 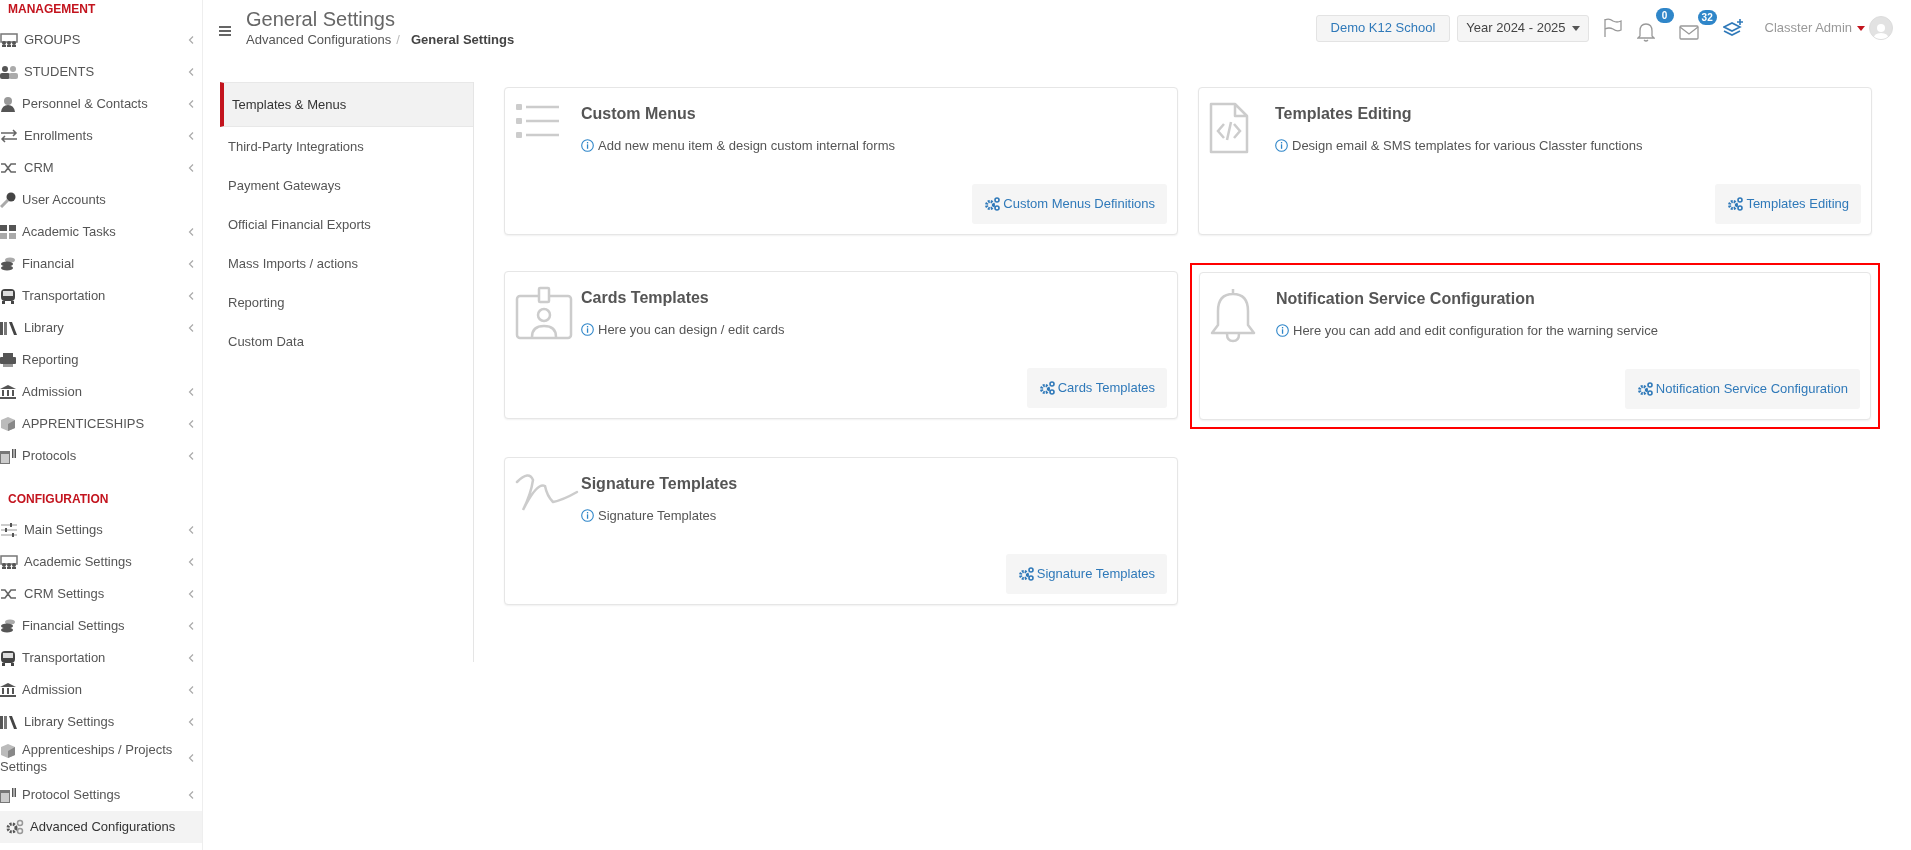 I want to click on sidebar-item: Financial, so click(x=101, y=264).